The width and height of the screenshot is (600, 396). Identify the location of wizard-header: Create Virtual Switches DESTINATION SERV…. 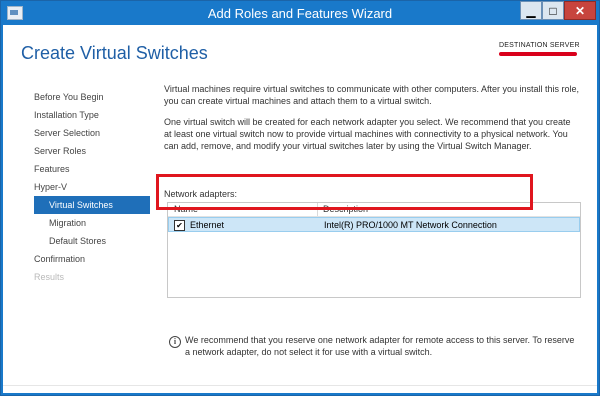
(300, 52).